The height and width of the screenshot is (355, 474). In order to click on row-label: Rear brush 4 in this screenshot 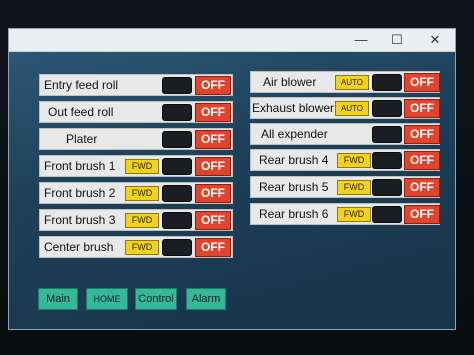, I will do `click(294, 160)`.